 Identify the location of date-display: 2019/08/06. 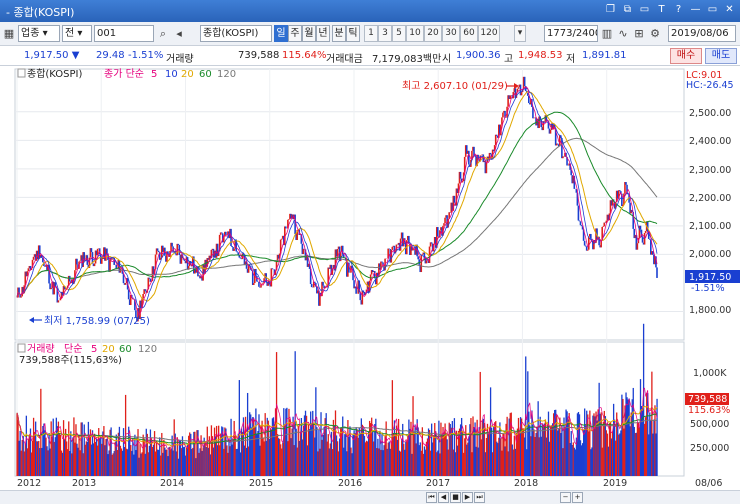
(702, 33).